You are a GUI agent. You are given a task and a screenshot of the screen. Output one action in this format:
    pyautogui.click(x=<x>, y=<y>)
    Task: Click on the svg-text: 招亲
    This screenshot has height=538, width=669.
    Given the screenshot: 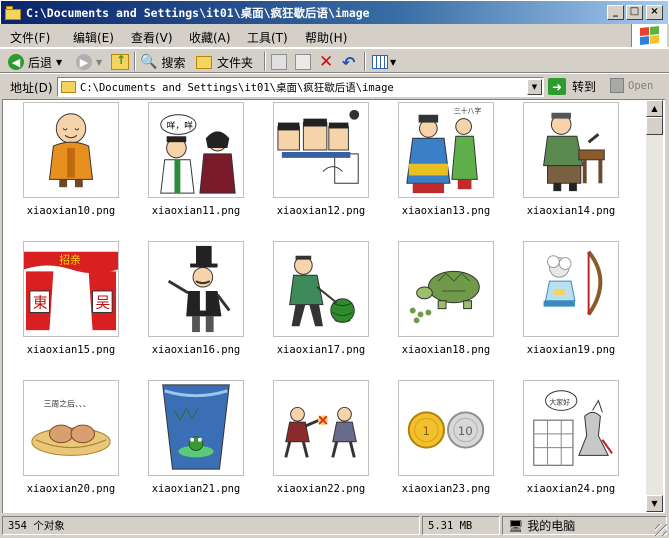 What is the action you would take?
    pyautogui.click(x=70, y=260)
    